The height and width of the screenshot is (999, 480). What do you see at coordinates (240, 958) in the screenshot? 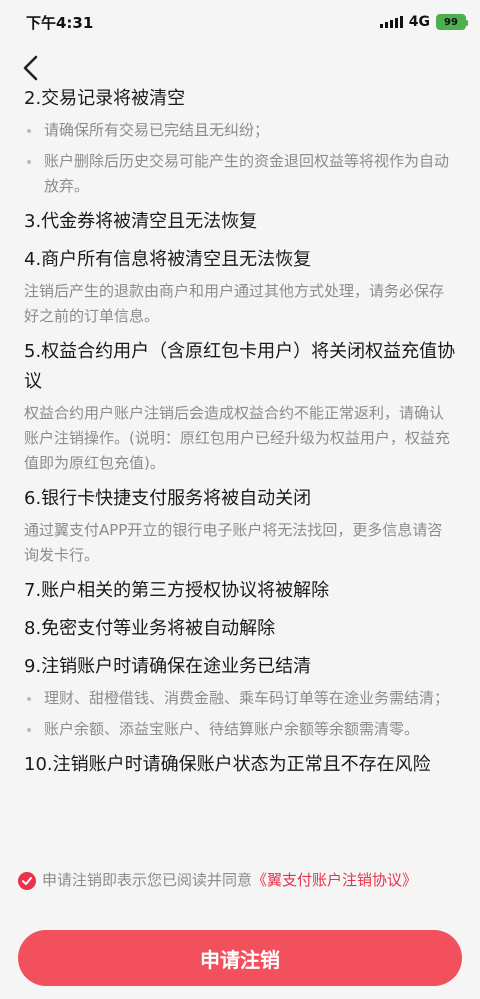
I see `apply-cancel-account-button: 申请注销` at bounding box center [240, 958].